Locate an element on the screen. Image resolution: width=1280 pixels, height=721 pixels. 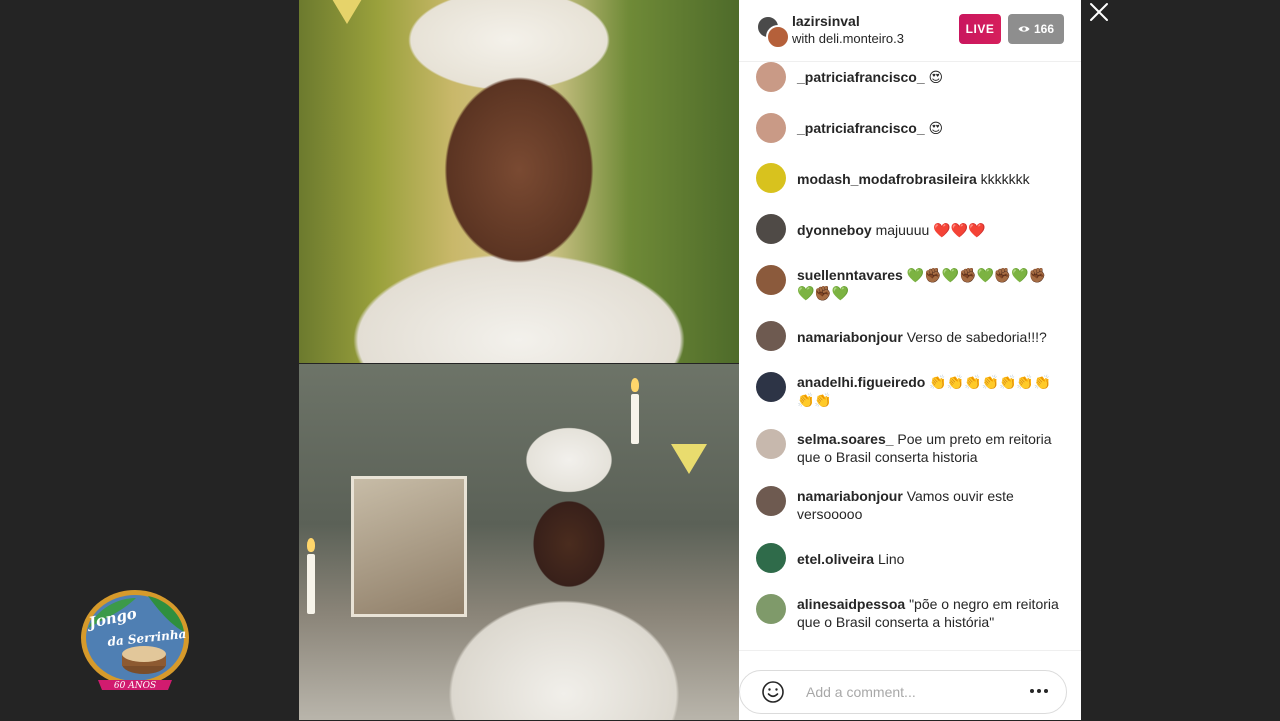
host-username: lazirsinval is located at coordinates (826, 21).